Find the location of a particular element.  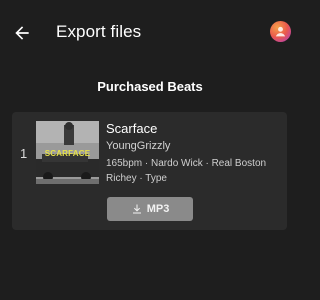

user-avatar-icon is located at coordinates (280, 31).